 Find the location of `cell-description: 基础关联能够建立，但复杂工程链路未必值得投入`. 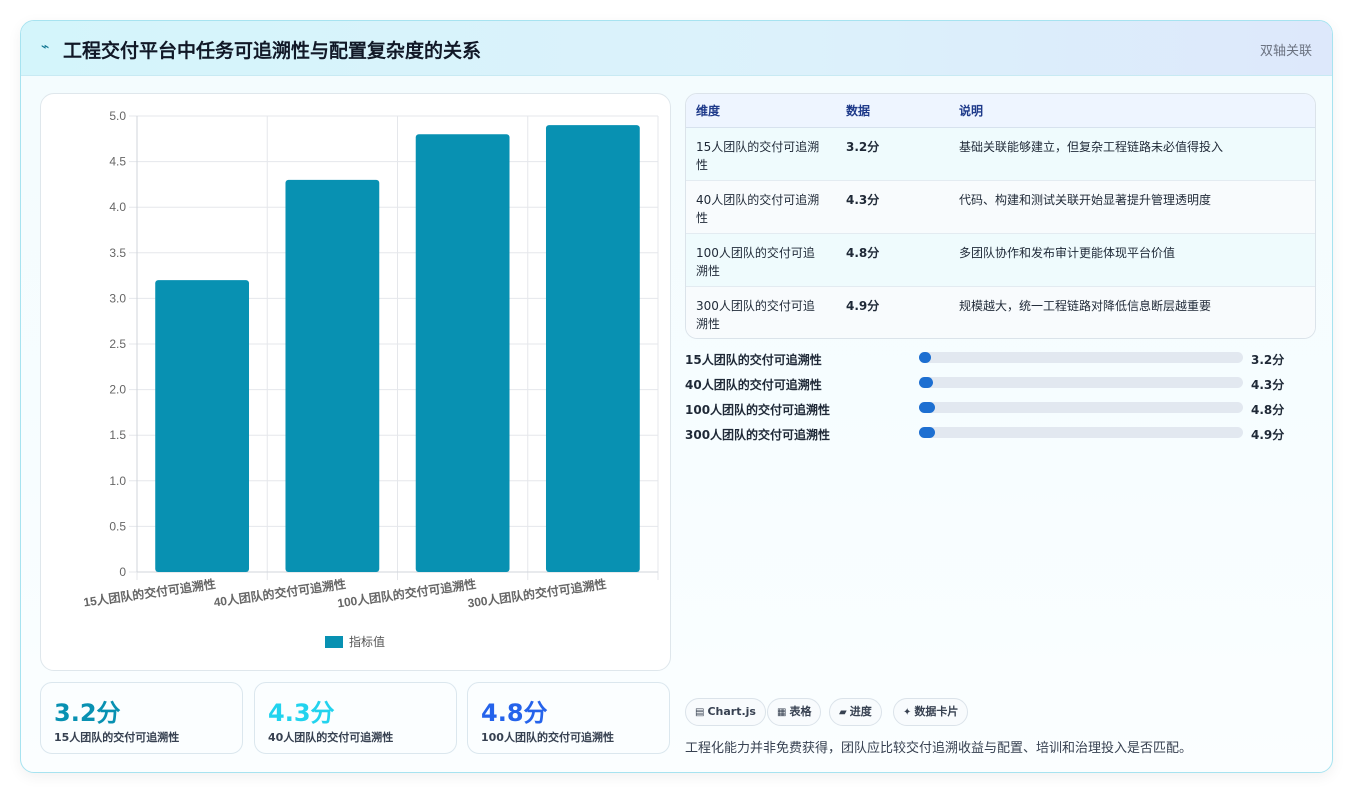

cell-description: 基础关联能够建立，但复杂工程链路未必值得投入 is located at coordinates (1132, 154).